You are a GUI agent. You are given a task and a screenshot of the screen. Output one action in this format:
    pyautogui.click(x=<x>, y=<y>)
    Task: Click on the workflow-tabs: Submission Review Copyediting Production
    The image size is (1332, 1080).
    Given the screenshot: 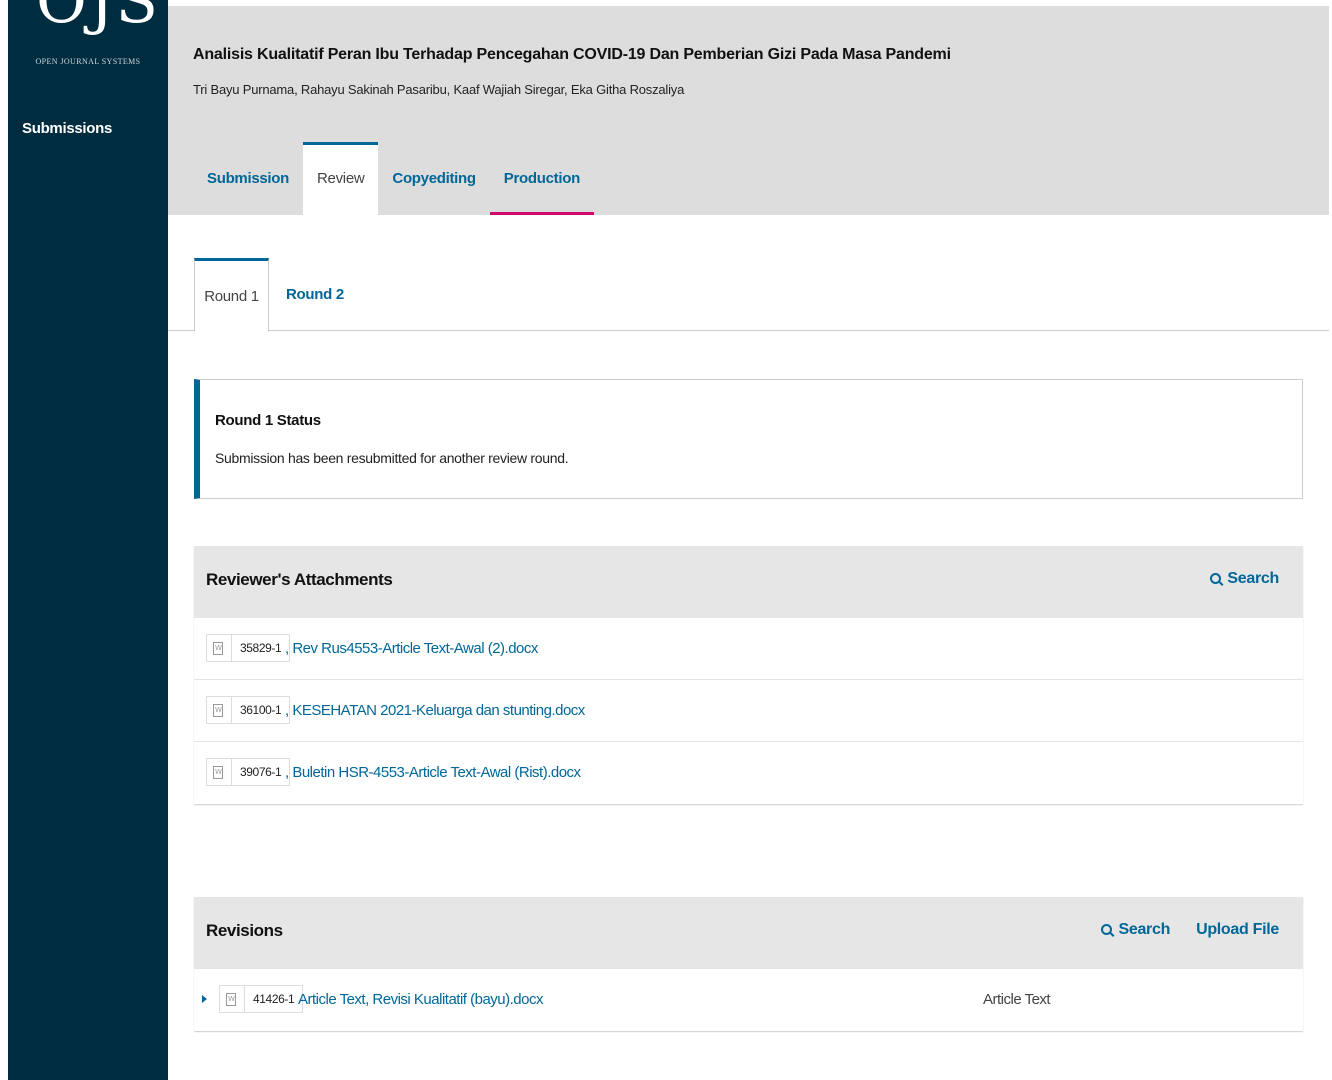 What is the action you would take?
    pyautogui.click(x=393, y=178)
    